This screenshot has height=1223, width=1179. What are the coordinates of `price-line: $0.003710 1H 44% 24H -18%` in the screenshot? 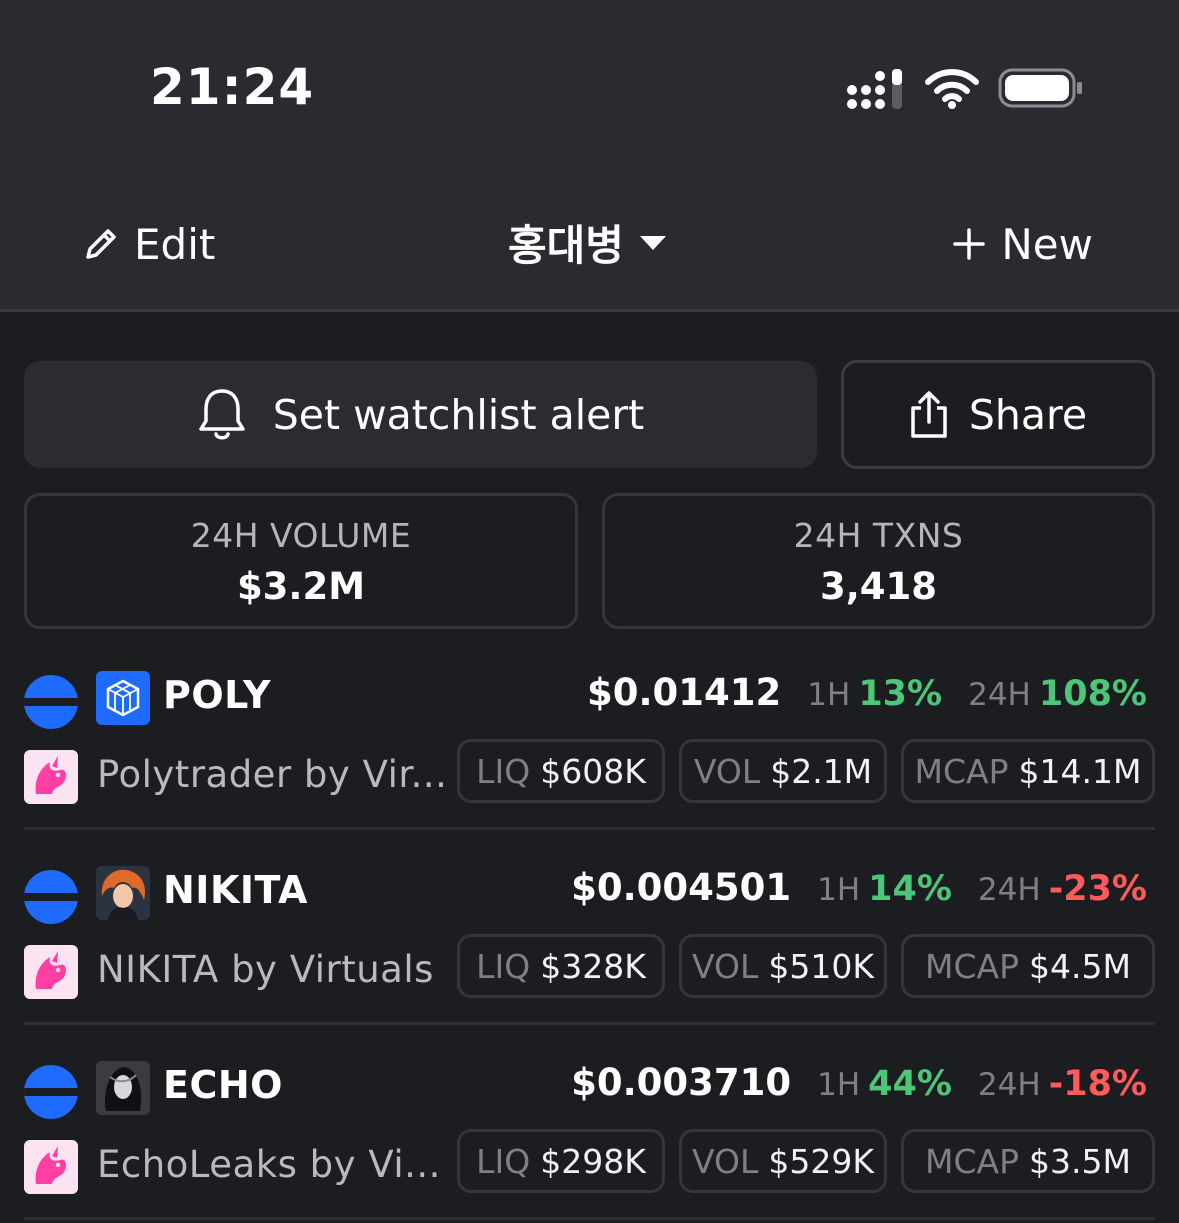 It's located at (859, 1082).